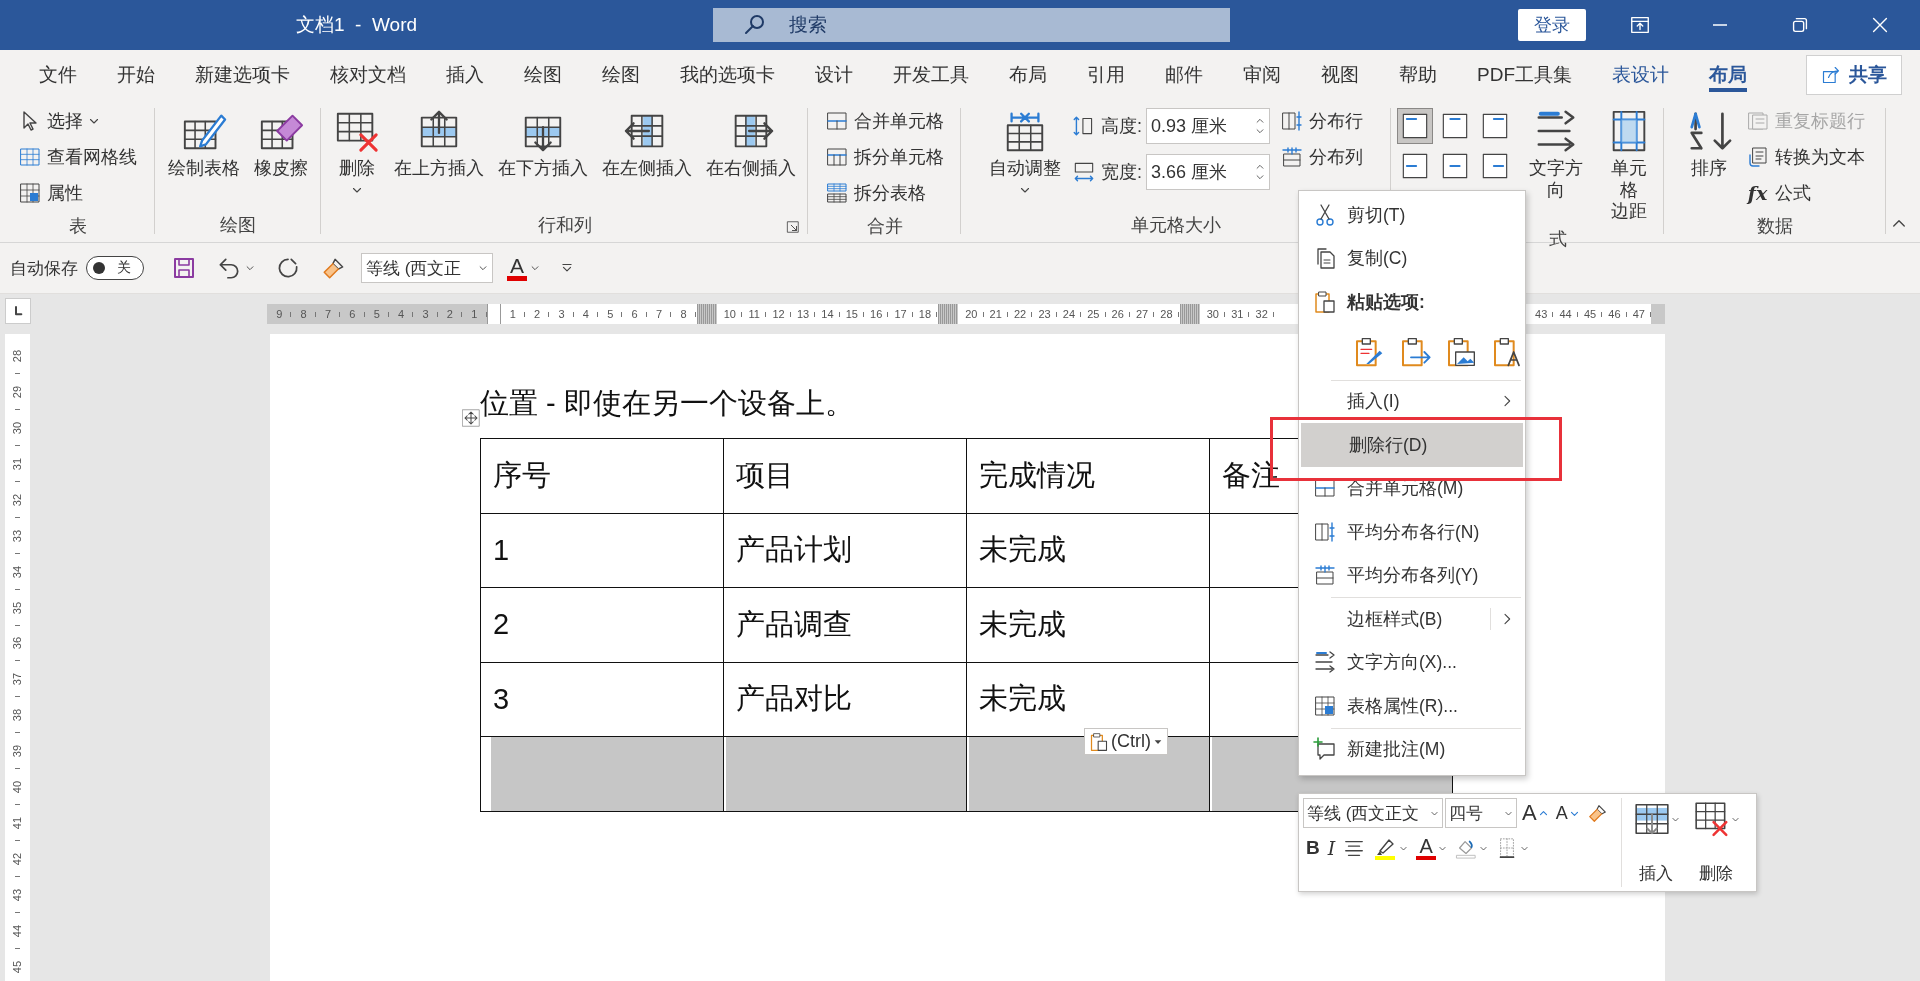 The image size is (1920, 981). Describe the element at coordinates (667, 403) in the screenshot. I see `paragraph: 位置 - 即使在另一个设备上。` at that location.